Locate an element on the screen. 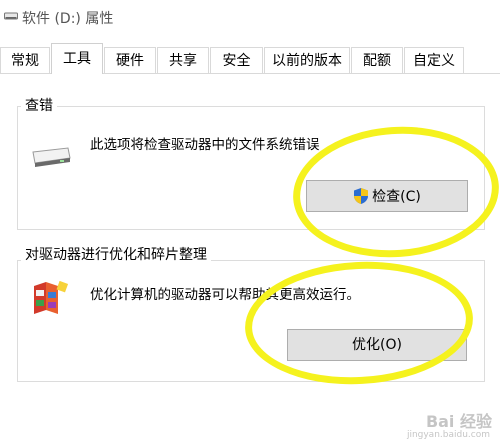  tab-security: 安全 is located at coordinates (236, 60).